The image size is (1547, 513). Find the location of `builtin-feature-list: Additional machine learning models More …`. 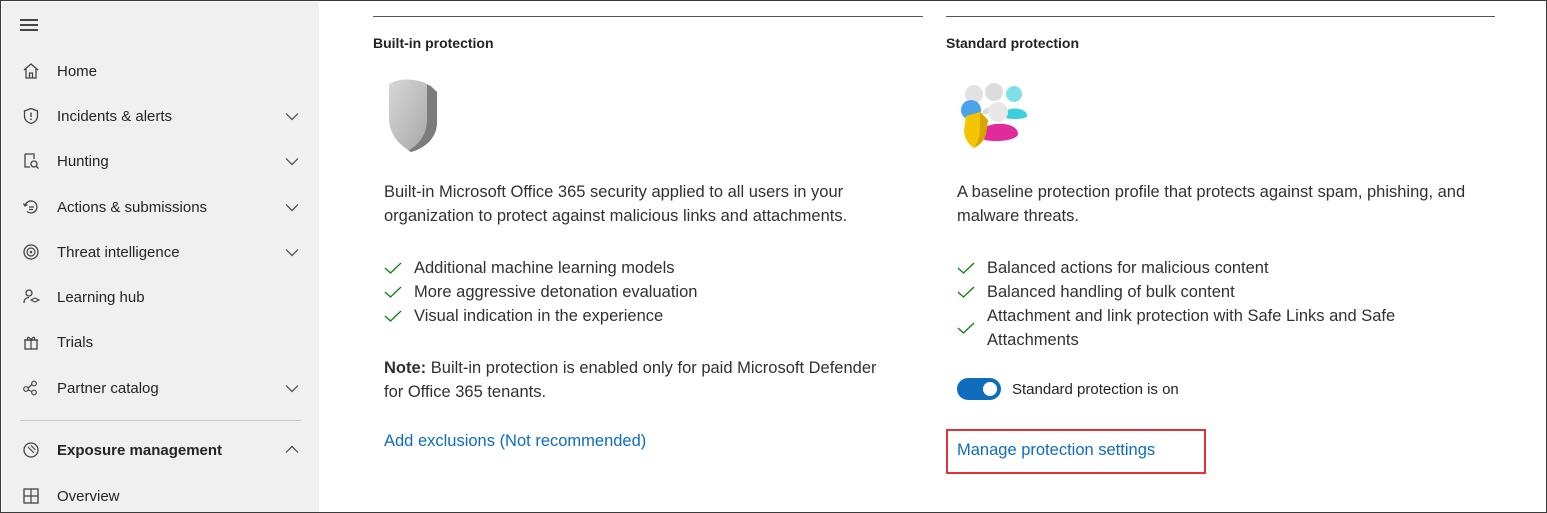

builtin-feature-list: Additional machine learning models More … is located at coordinates (649, 292).